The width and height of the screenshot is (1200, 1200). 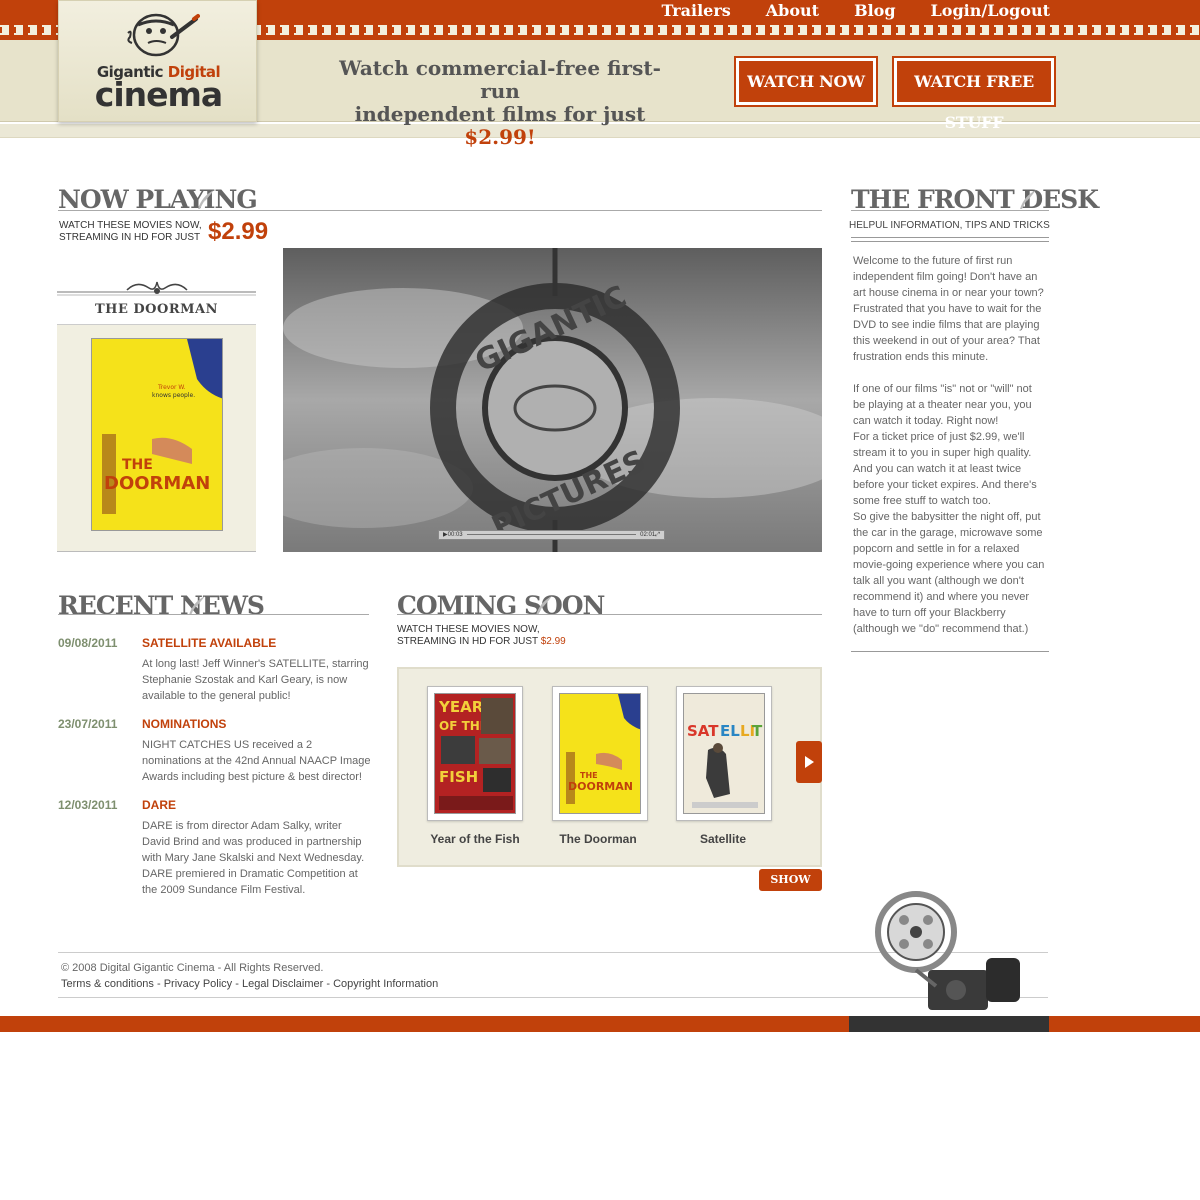 I want to click on video-player: GIGANTIC PICTURES, so click(x=552, y=400).